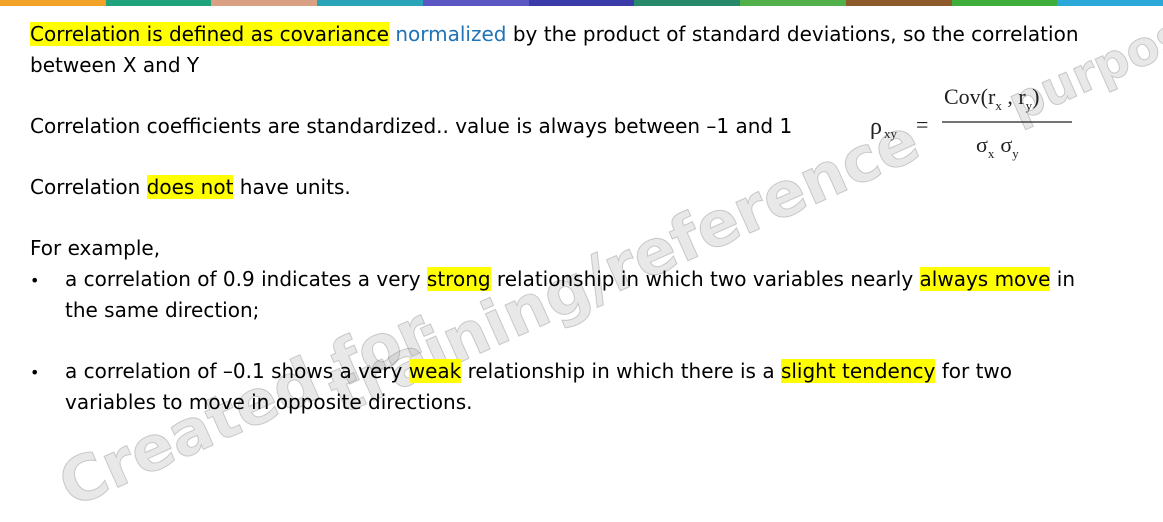 The image size is (1163, 522). I want to click on text-segment: Correlation, so click(88, 187).